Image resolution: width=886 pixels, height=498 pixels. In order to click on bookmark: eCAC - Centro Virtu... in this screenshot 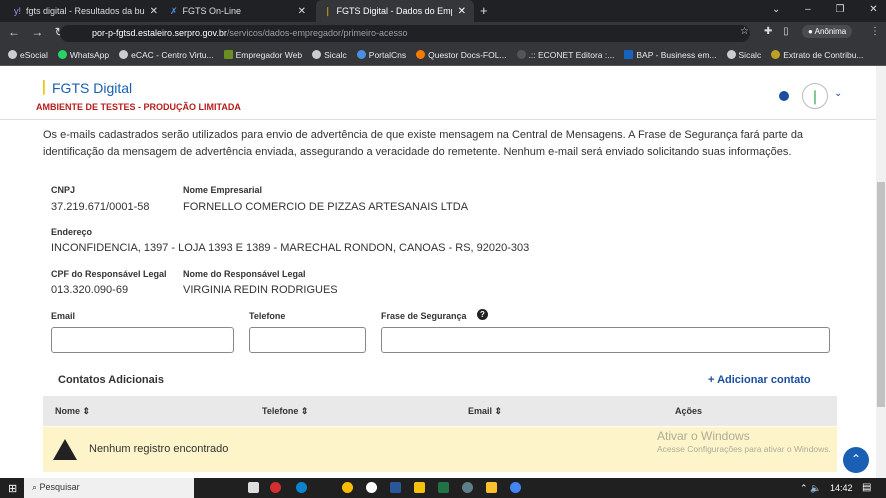, I will do `click(166, 55)`.